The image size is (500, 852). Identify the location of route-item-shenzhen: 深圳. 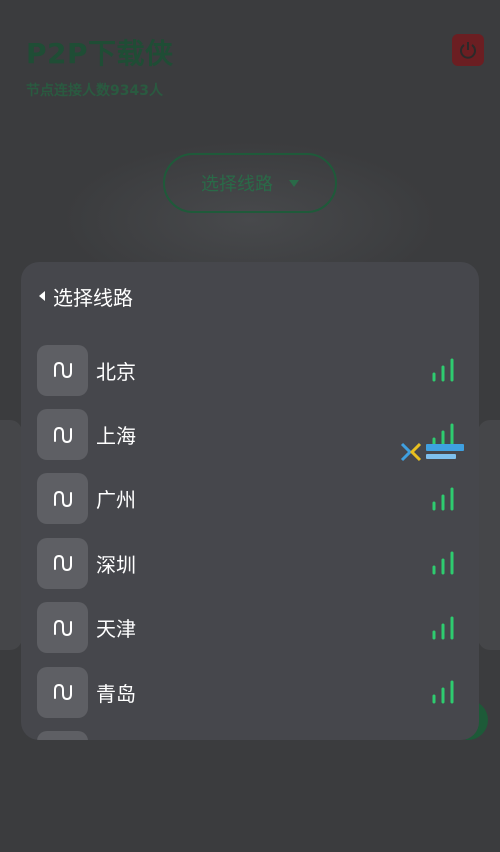
(250, 563).